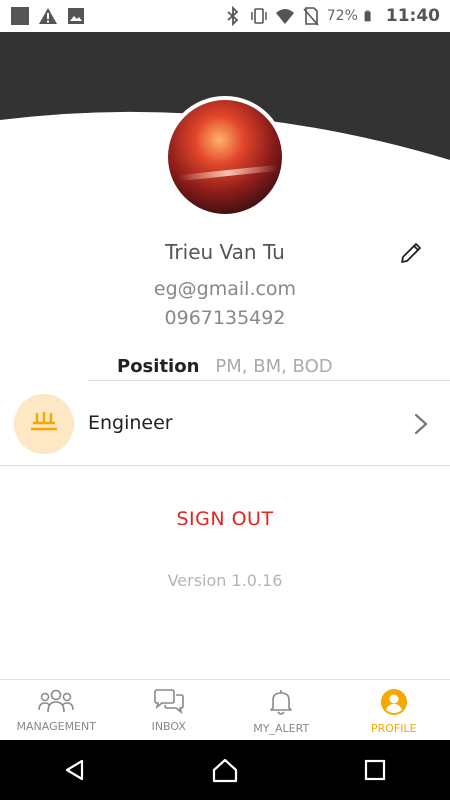 This screenshot has height=800, width=450. I want to click on back-button, so click(75, 770).